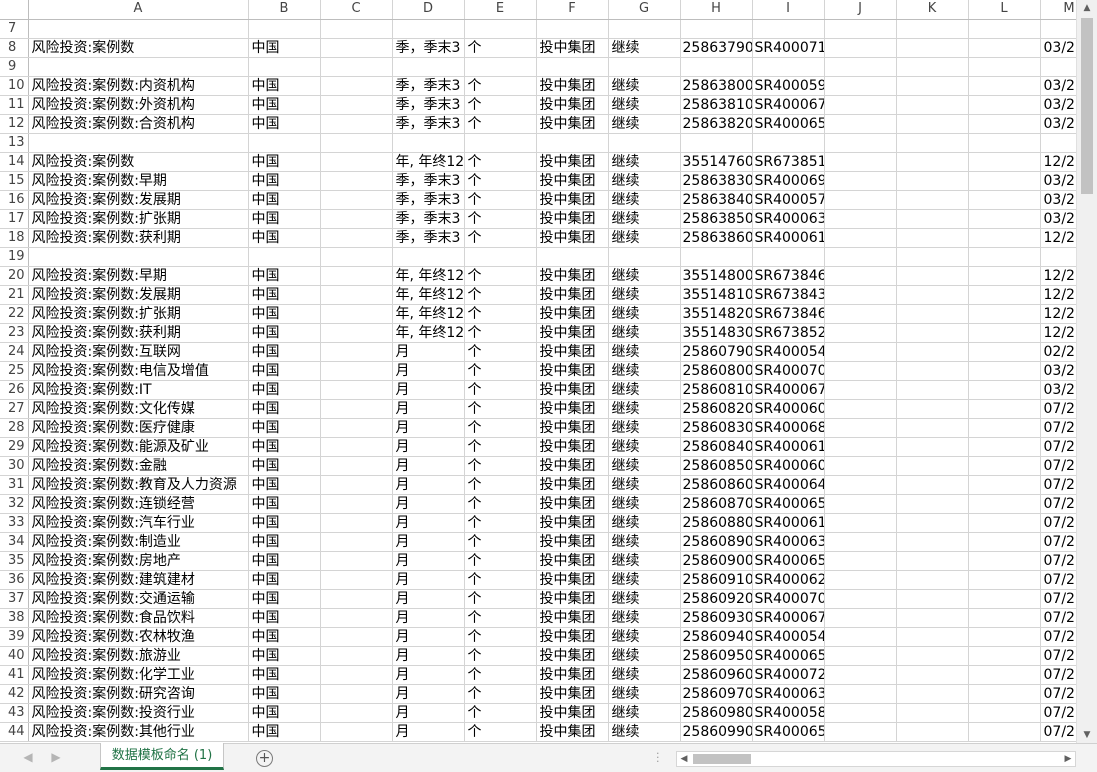 Image resolution: width=1097 pixels, height=772 pixels. Describe the element at coordinates (788, 580) in the screenshot. I see `cell-i: SR4000626` at that location.